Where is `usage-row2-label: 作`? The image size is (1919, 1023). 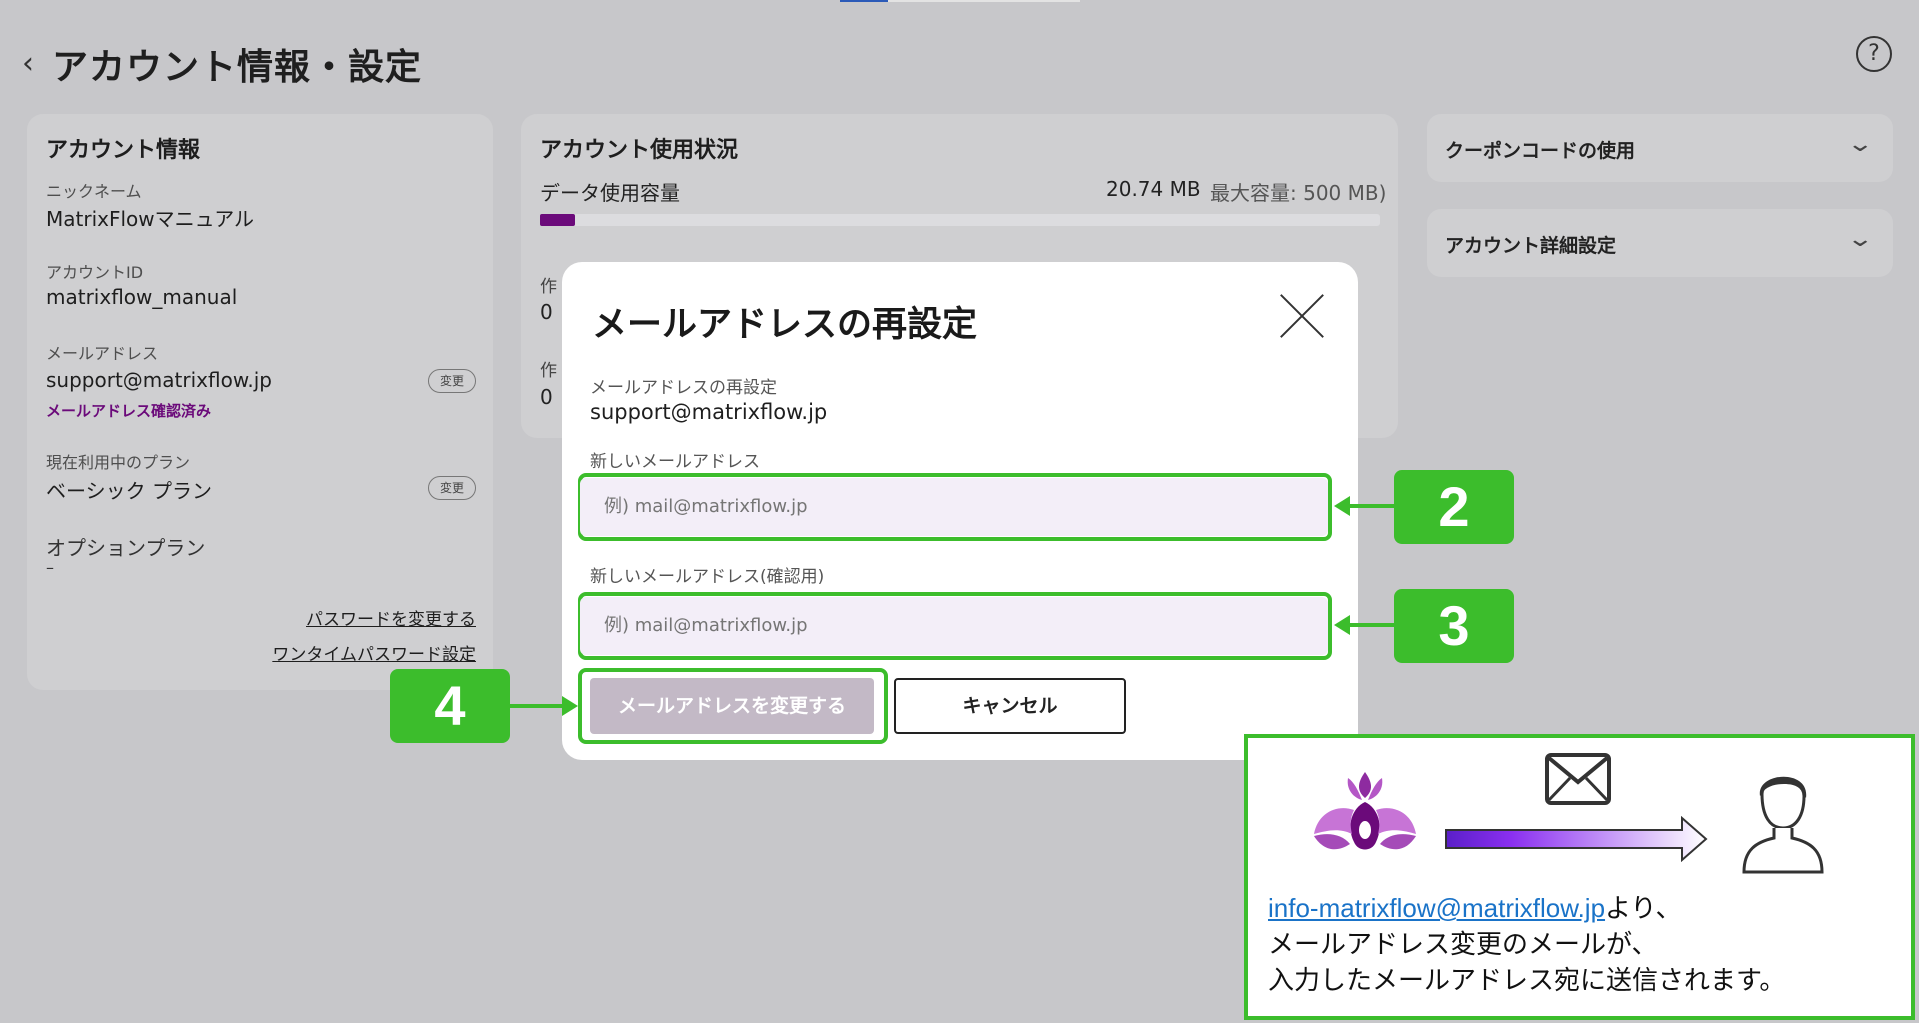 usage-row2-label: 作 is located at coordinates (548, 371).